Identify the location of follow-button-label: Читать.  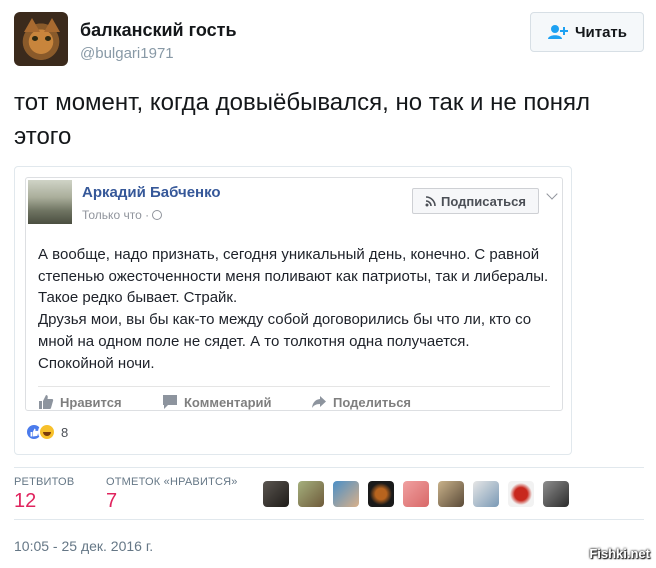
(601, 32).